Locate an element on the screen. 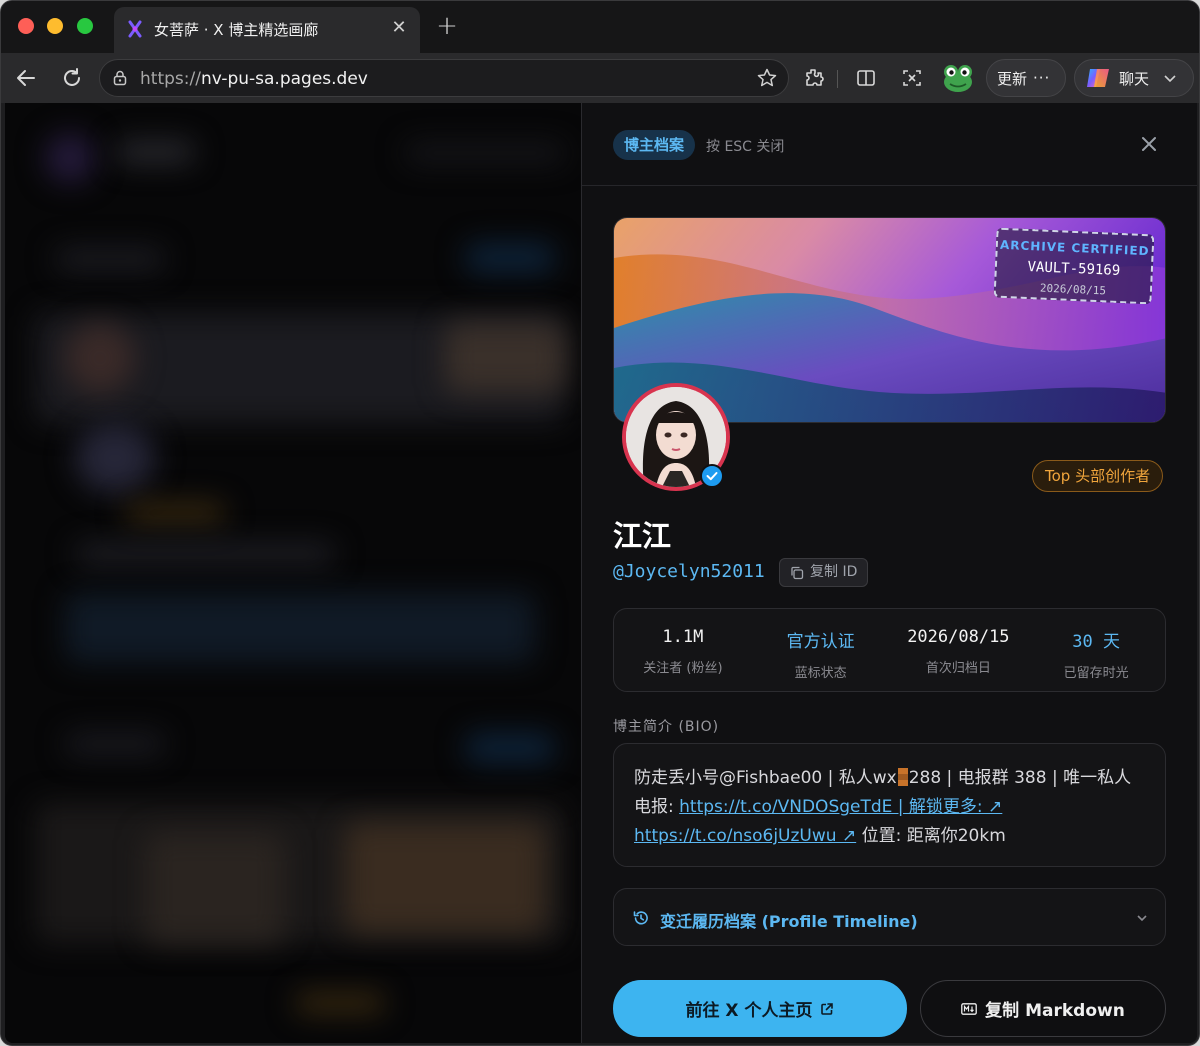  browser-tab-active: 女菩萨 · X 博主精选画廊 ✕ is located at coordinates (267, 30).